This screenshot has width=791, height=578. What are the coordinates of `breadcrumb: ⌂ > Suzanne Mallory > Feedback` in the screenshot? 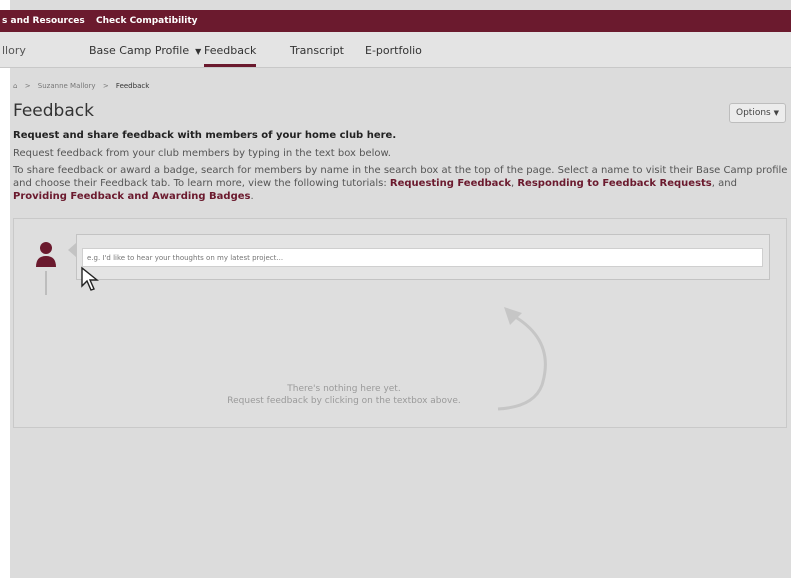 It's located at (83, 86).